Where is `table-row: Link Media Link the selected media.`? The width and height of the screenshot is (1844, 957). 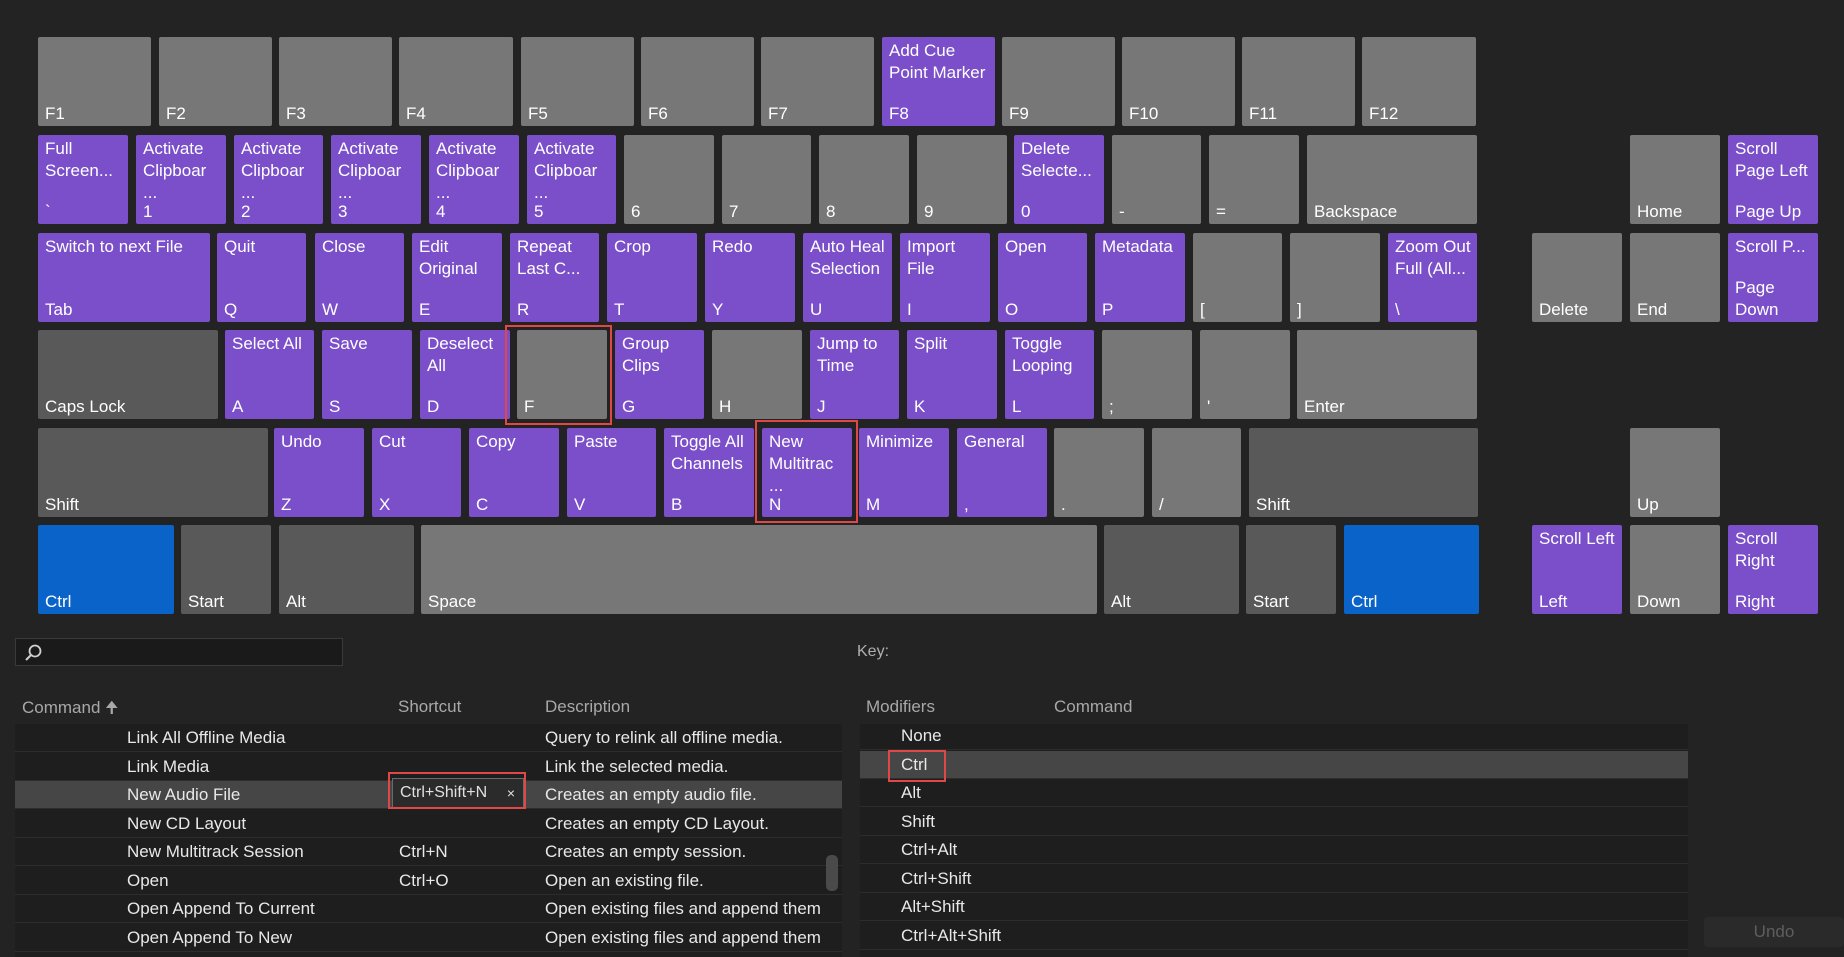 table-row: Link Media Link the selected media. is located at coordinates (428, 767).